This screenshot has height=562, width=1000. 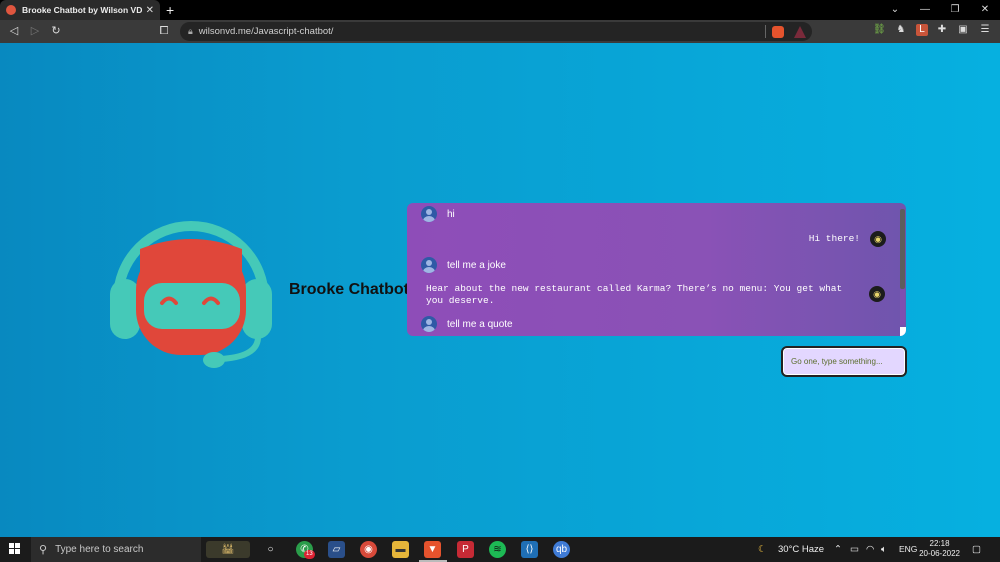 I want to click on wallet-icon: ▣, so click(x=963, y=30).